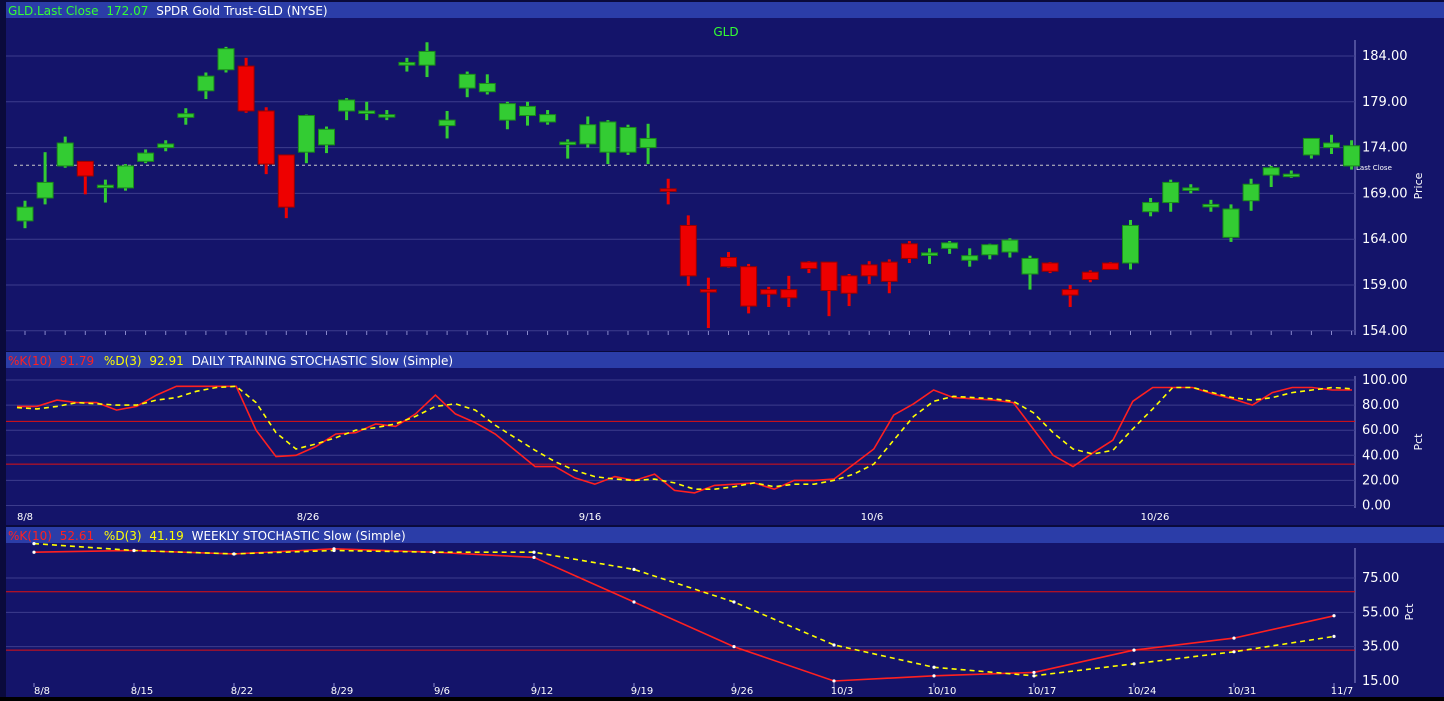  Describe the element at coordinates (942, 691) in the screenshot. I see `weekly-x-tick-label: 10/10` at that location.